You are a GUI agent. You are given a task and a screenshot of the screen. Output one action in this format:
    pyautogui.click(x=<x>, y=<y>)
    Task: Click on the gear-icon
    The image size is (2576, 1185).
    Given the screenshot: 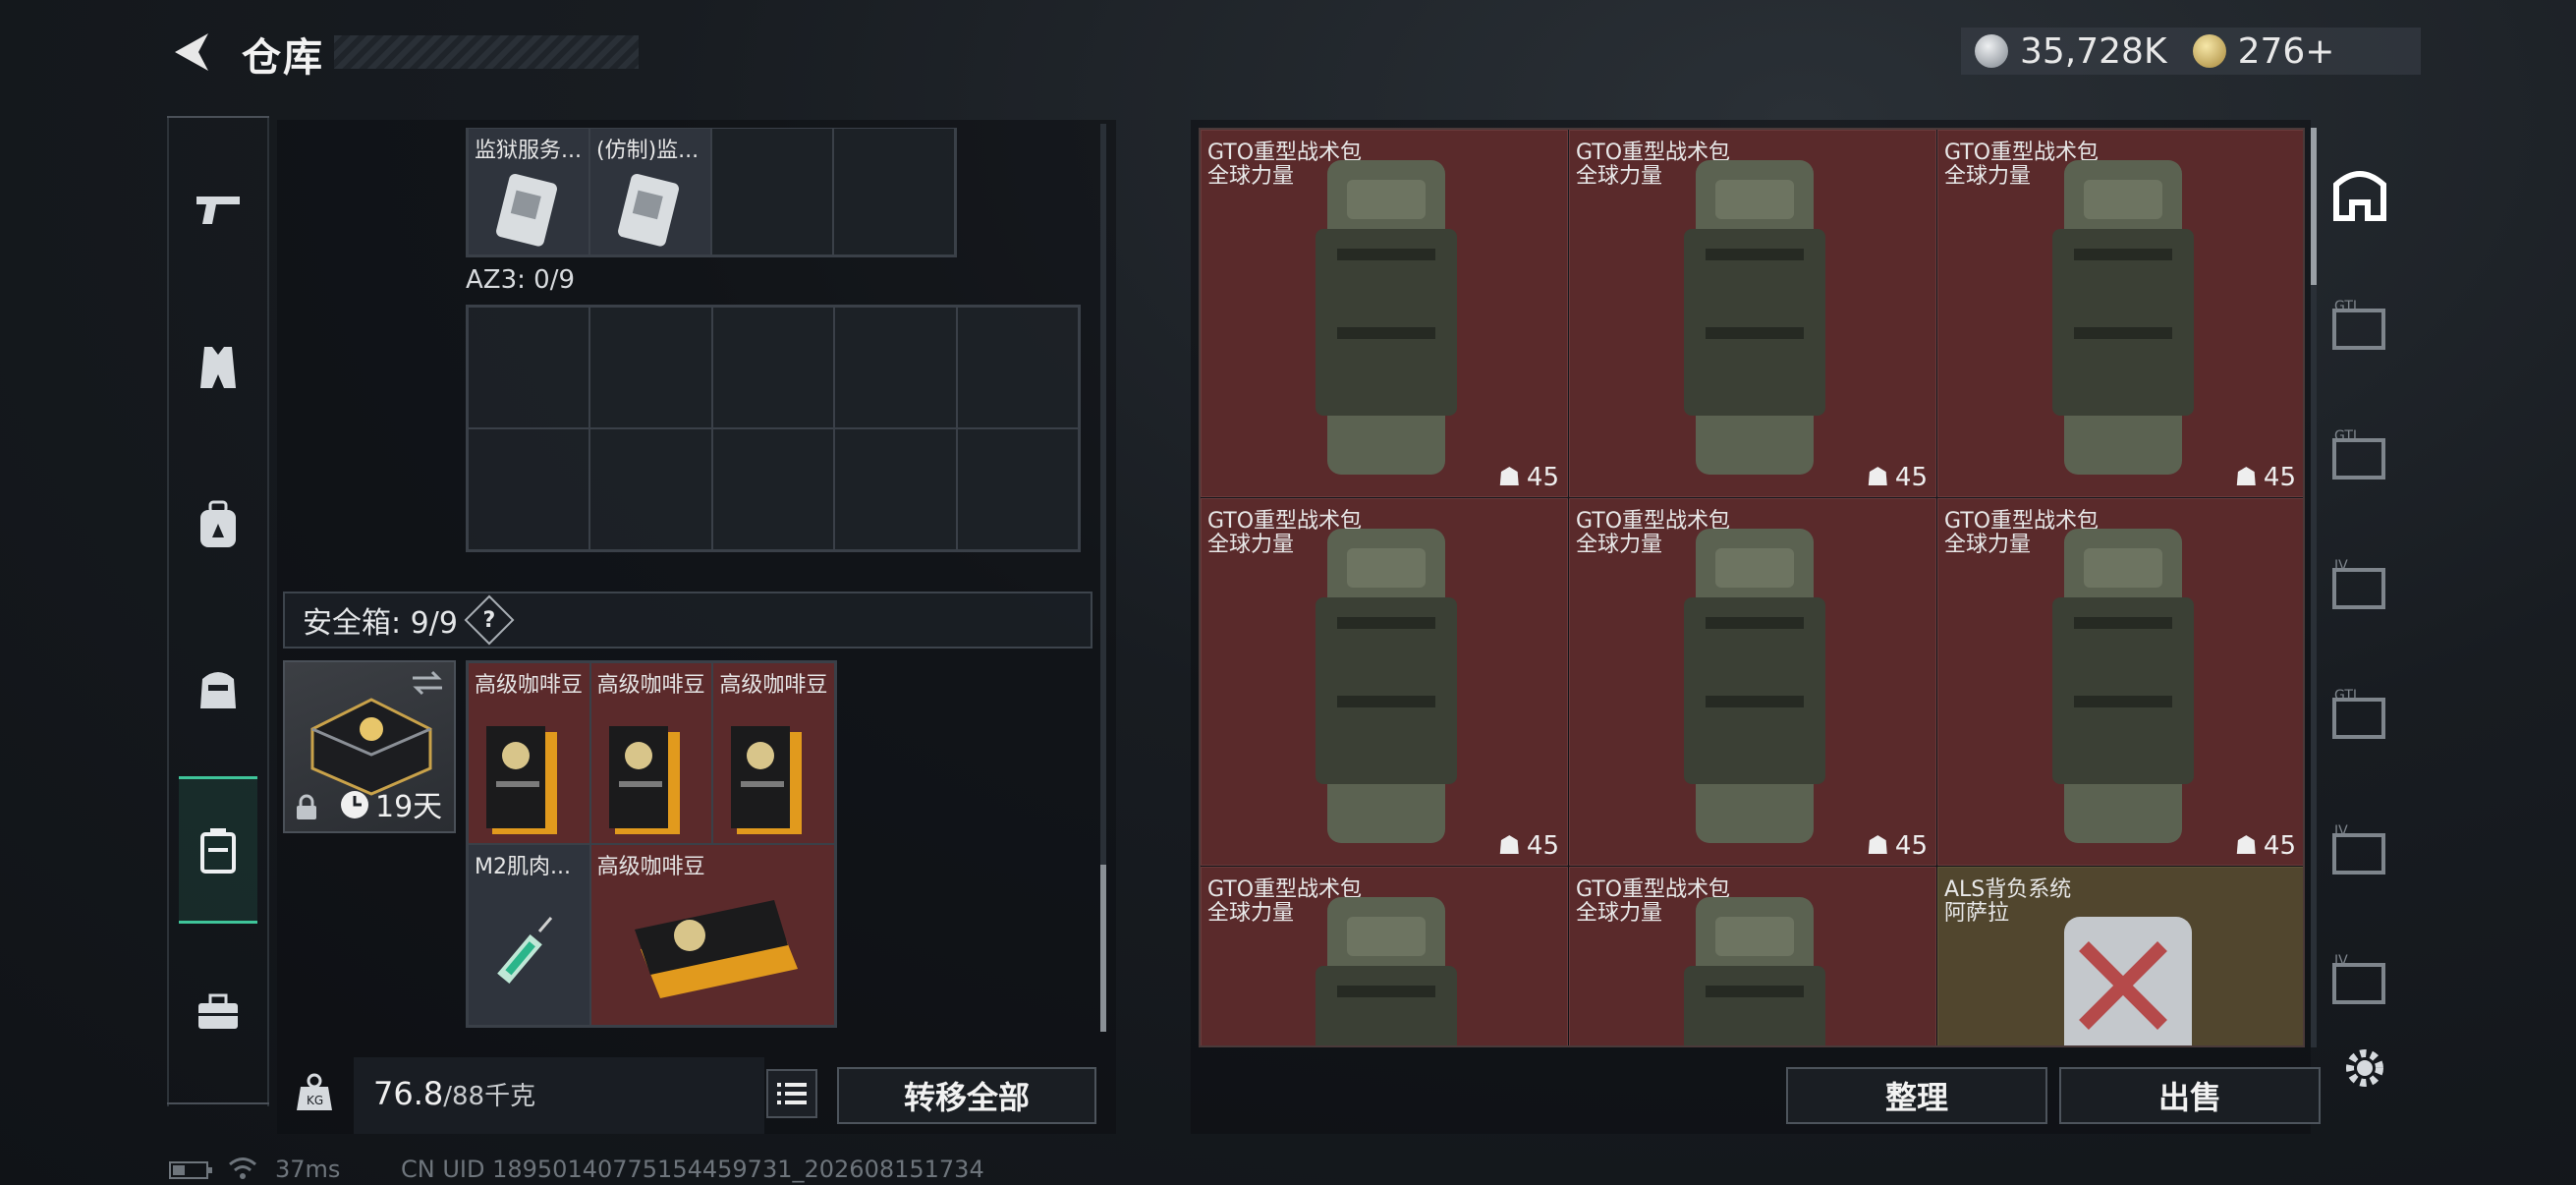 What is the action you would take?
    pyautogui.click(x=2364, y=1069)
    